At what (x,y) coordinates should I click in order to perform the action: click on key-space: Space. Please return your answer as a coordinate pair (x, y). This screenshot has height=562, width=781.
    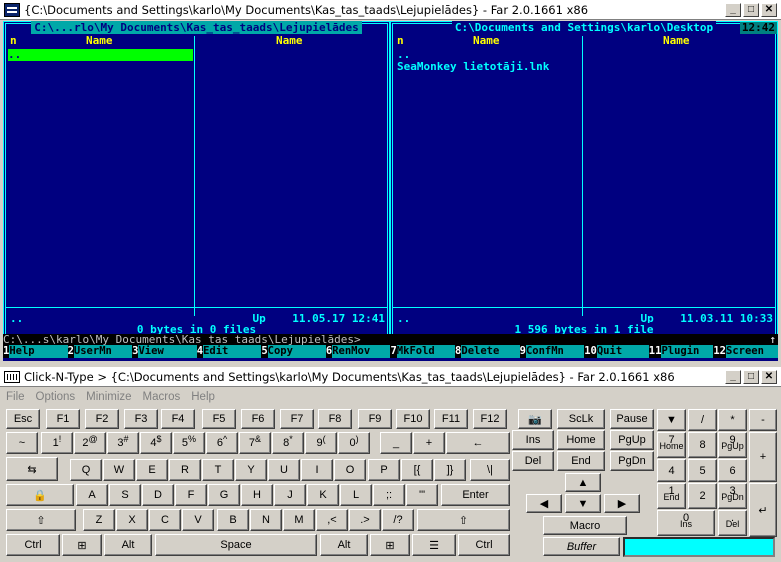
    Looking at the image, I should click on (236, 545).